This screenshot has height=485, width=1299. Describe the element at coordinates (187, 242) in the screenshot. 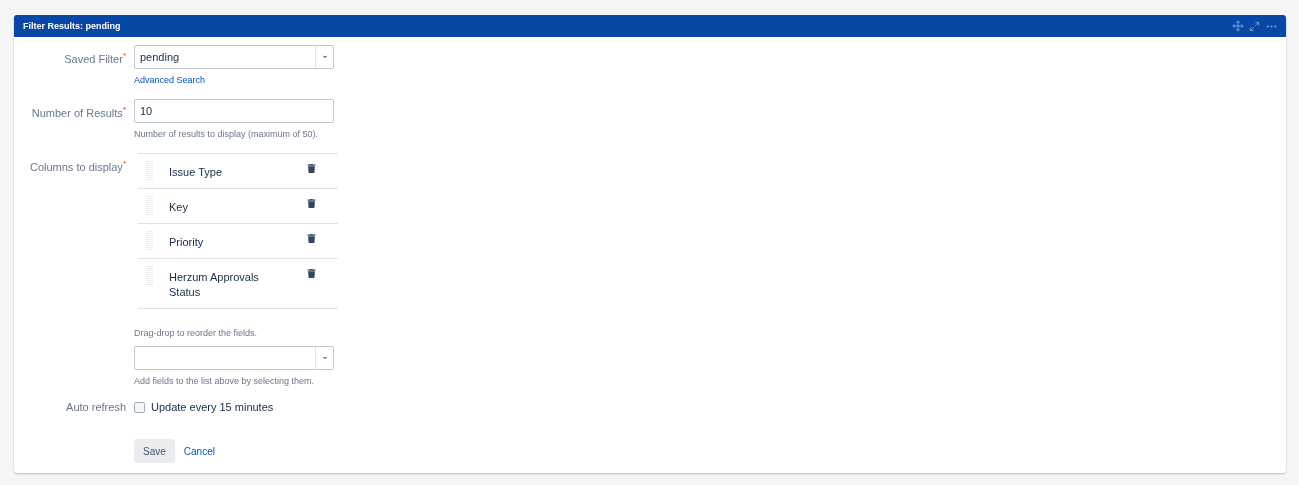

I see `column-name: Priority` at that location.